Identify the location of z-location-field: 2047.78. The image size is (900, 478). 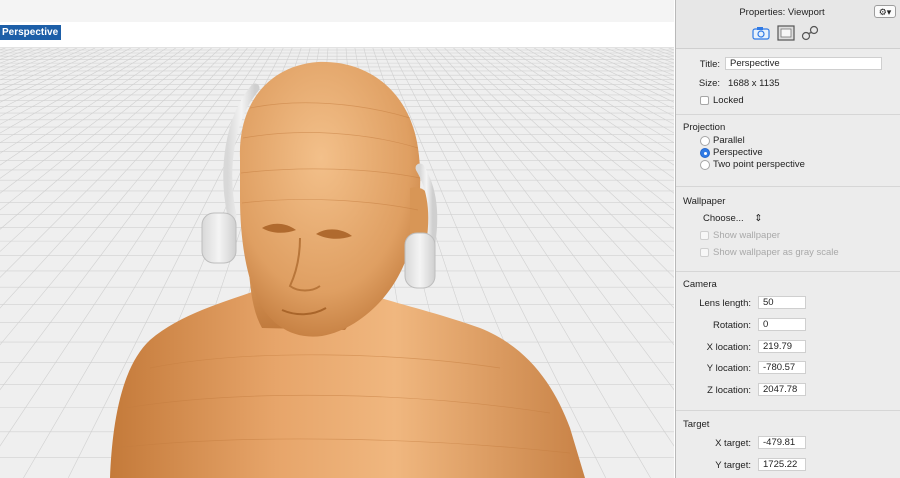
(782, 389).